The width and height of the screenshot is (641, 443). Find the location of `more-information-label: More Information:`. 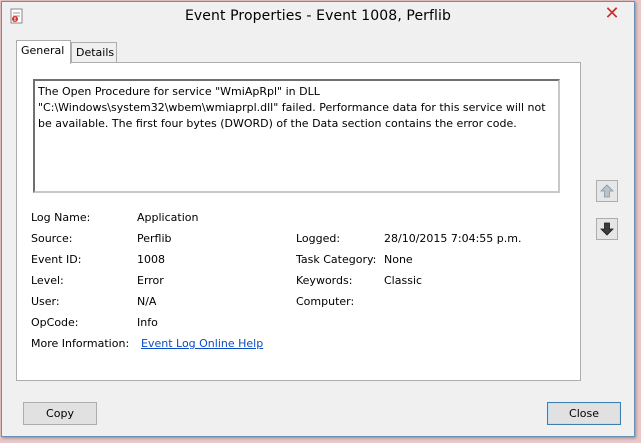

more-information-label: More Information: is located at coordinates (80, 343).